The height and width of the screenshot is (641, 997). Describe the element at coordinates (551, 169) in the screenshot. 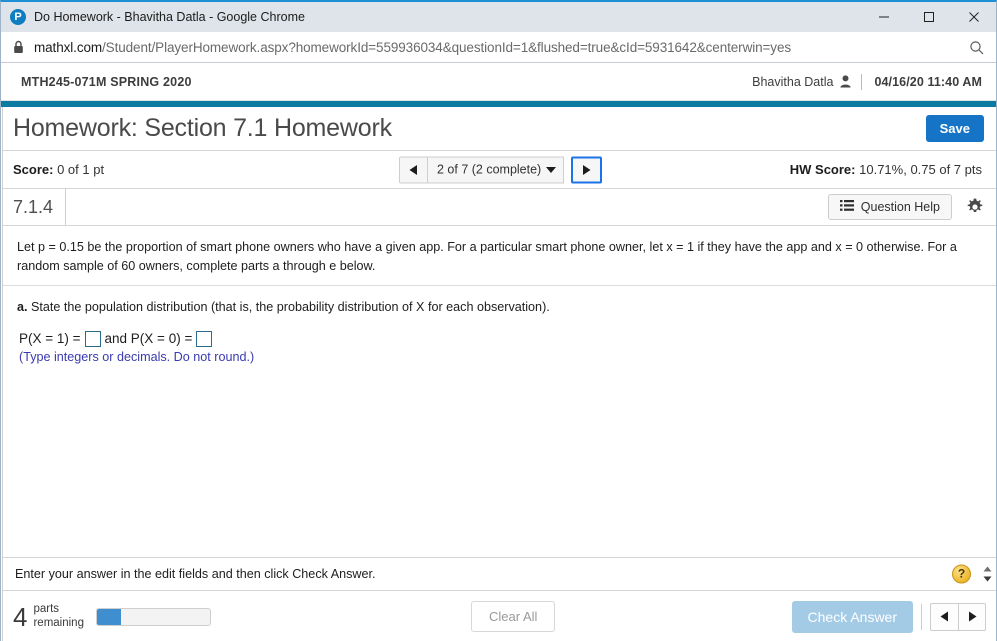

I see `chevron-down-icon` at that location.